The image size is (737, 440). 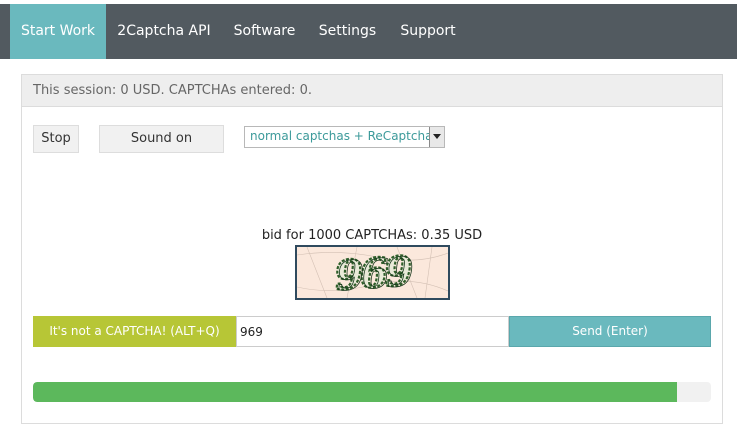 I want to click on progress-bar, so click(x=372, y=392).